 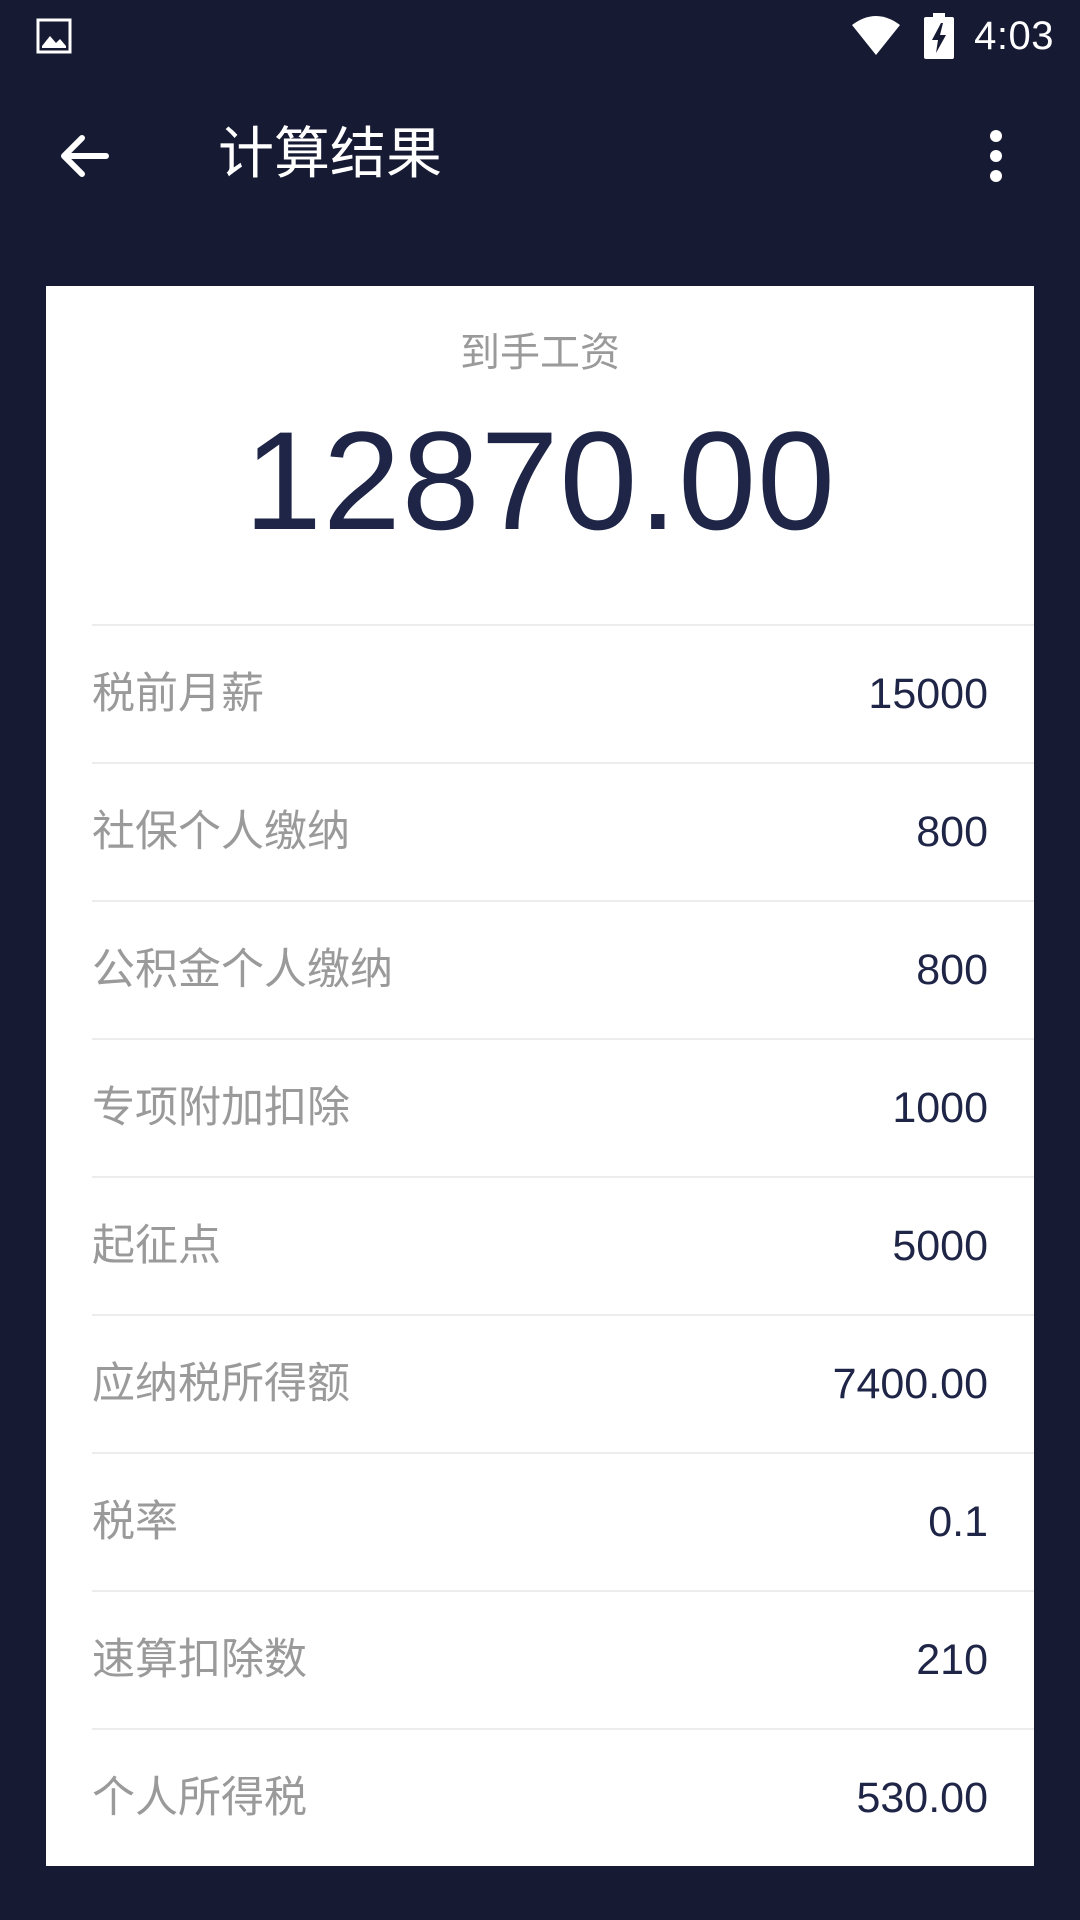 What do you see at coordinates (928, 694) in the screenshot?
I see `row-value: 15000` at bounding box center [928, 694].